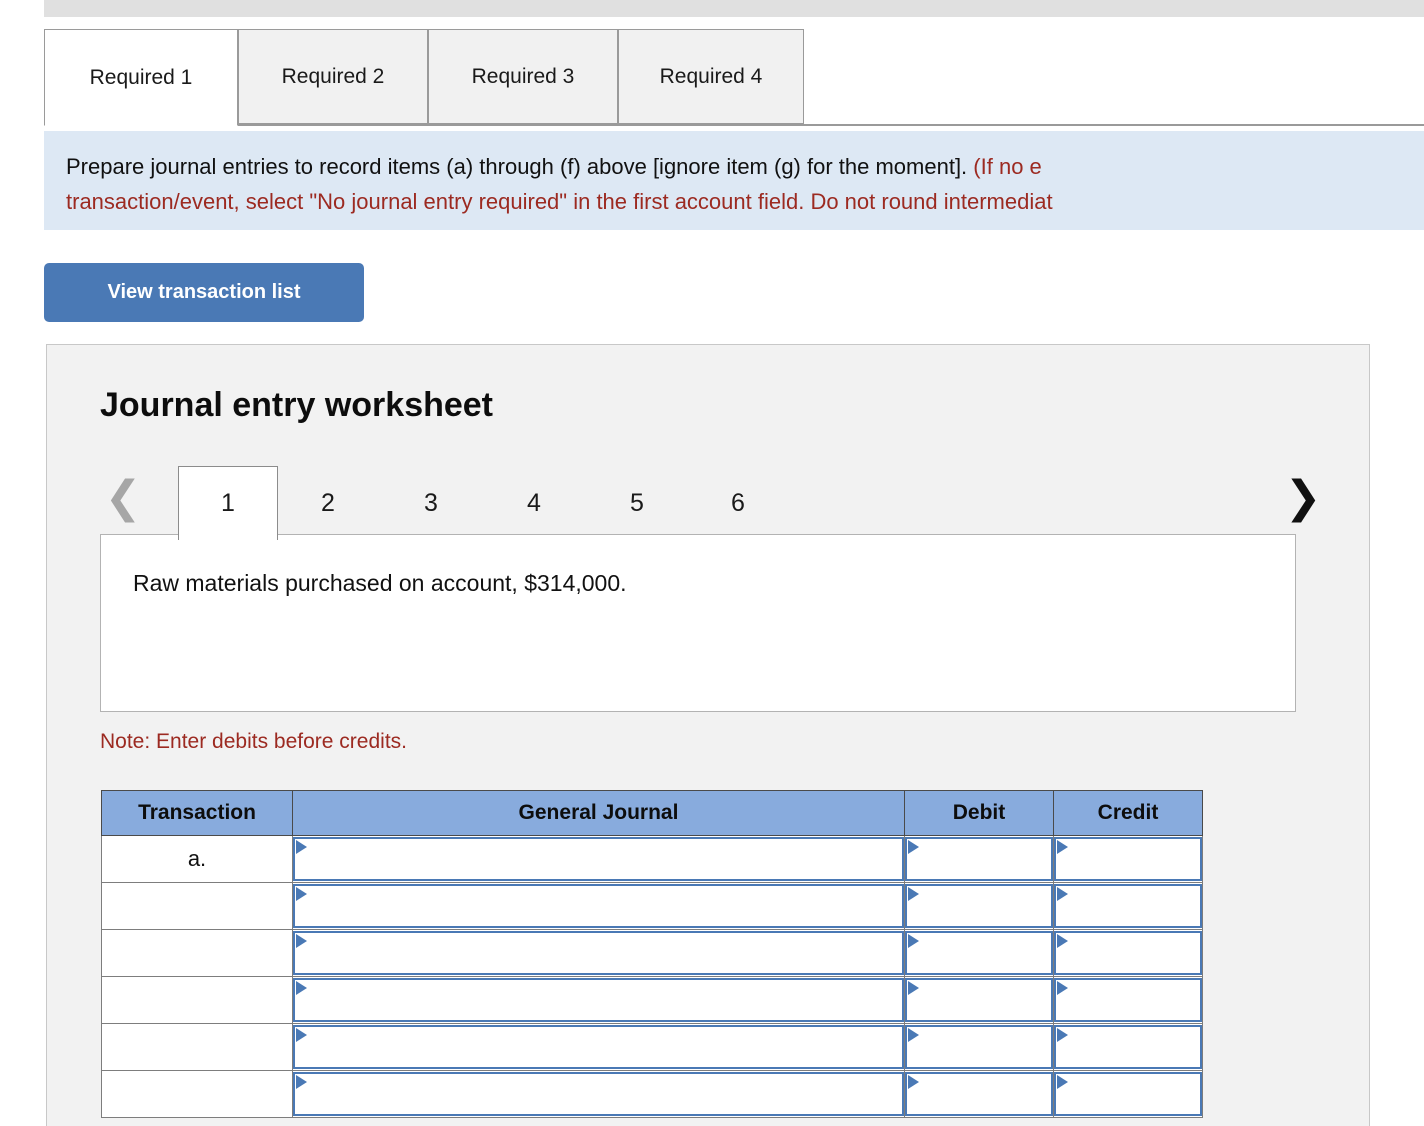  I want to click on worksheet-tab-label: 4, so click(534, 502).